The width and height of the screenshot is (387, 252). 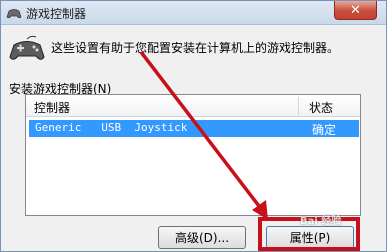 What do you see at coordinates (194, 128) in the screenshot?
I see `list-row-generic-usb-joystick: Generic USB Joystick 确定` at bounding box center [194, 128].